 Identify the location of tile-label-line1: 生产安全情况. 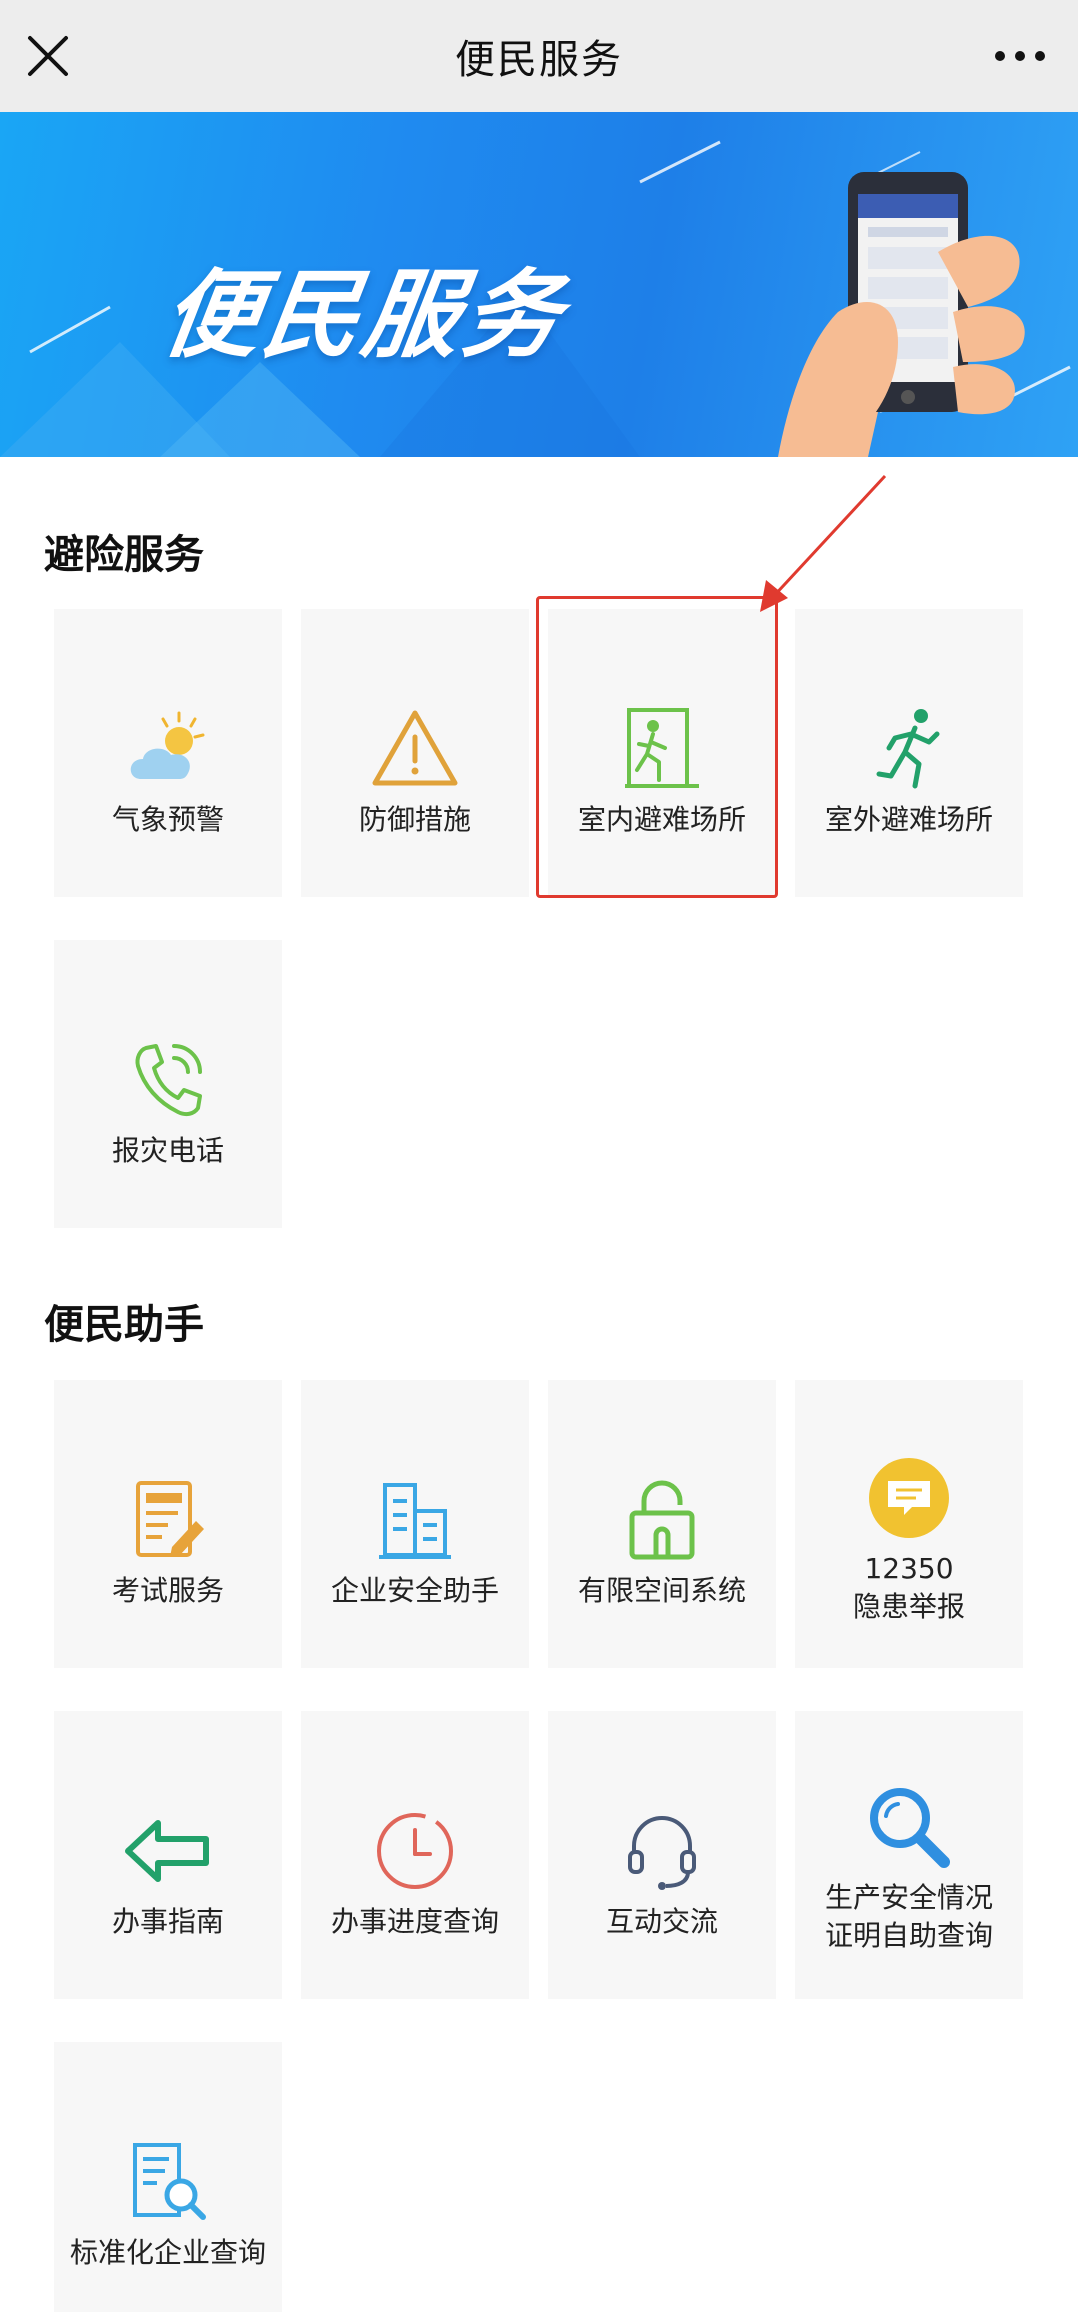
(908, 1897).